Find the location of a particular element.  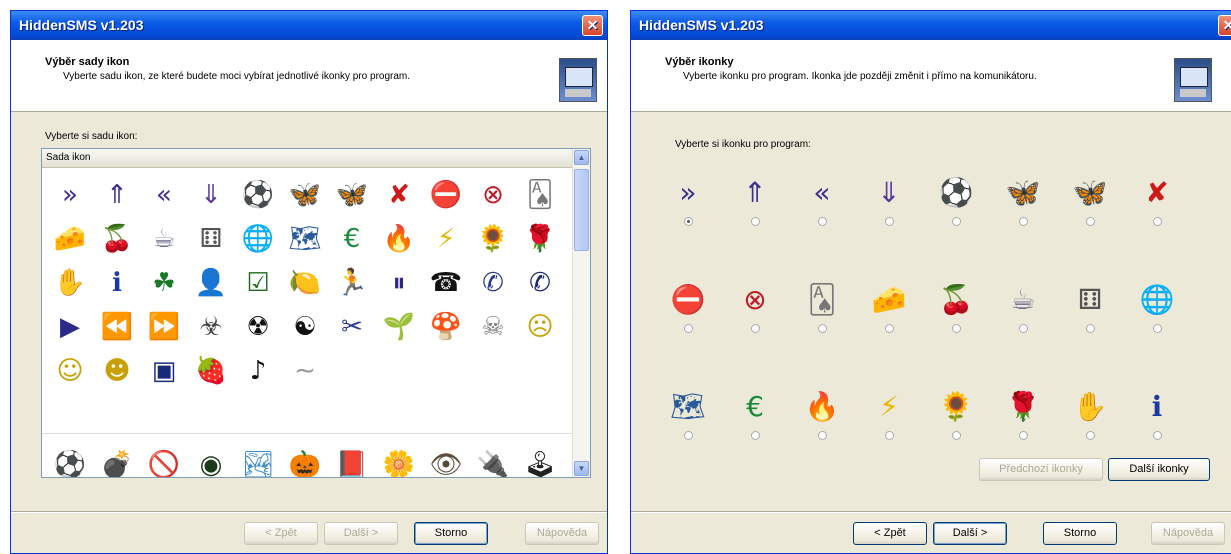

leaf-icon: ☘ is located at coordinates (164, 283).